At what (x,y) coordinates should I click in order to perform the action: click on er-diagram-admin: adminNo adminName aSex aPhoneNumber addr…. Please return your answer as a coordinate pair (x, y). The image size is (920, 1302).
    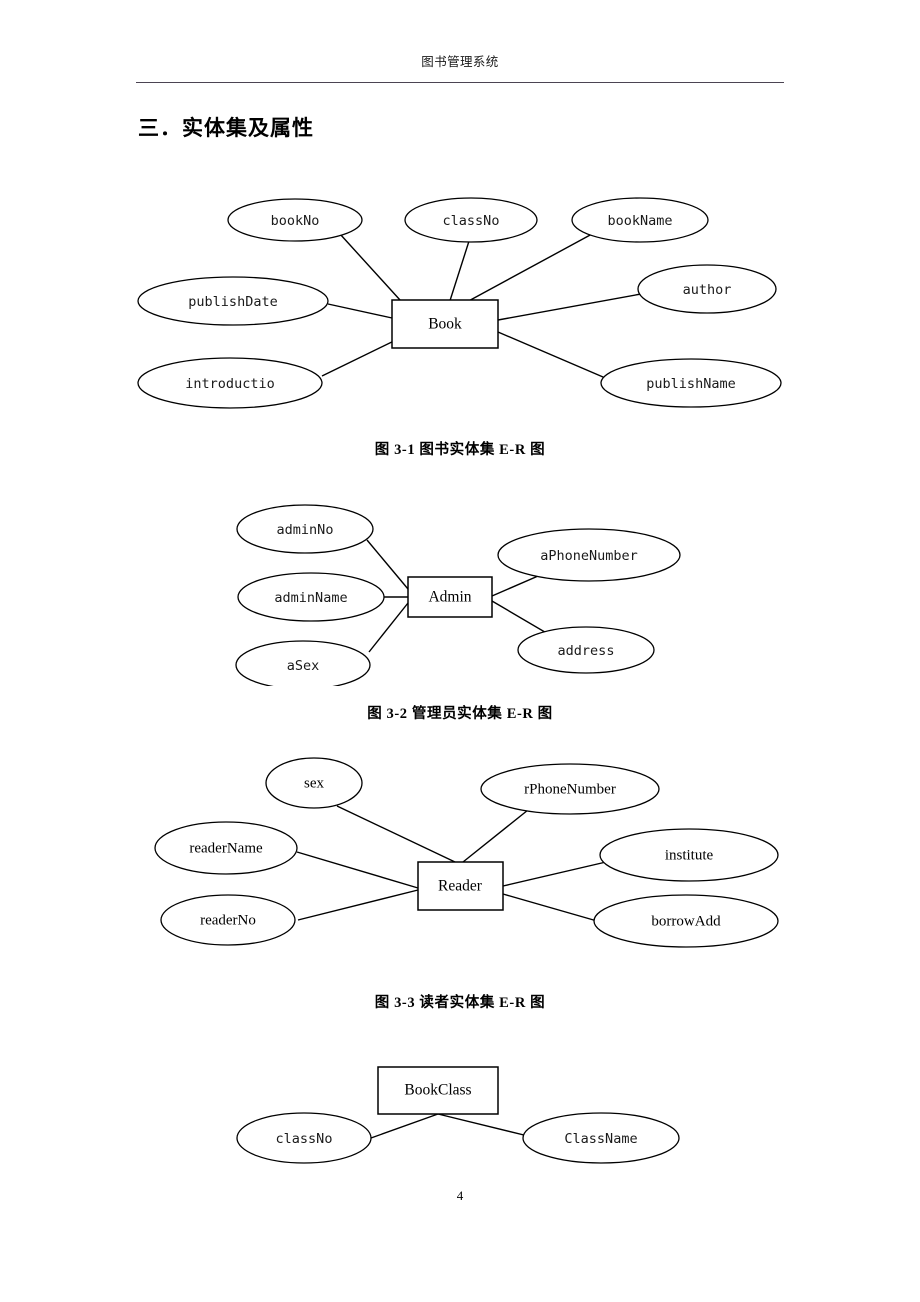
    Looking at the image, I should click on (460, 591).